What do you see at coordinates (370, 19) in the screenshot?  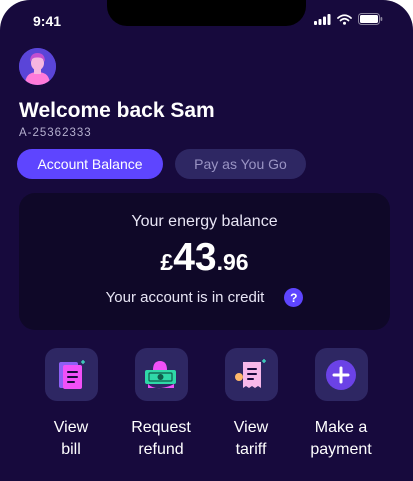 I see `battery-icon` at bounding box center [370, 19].